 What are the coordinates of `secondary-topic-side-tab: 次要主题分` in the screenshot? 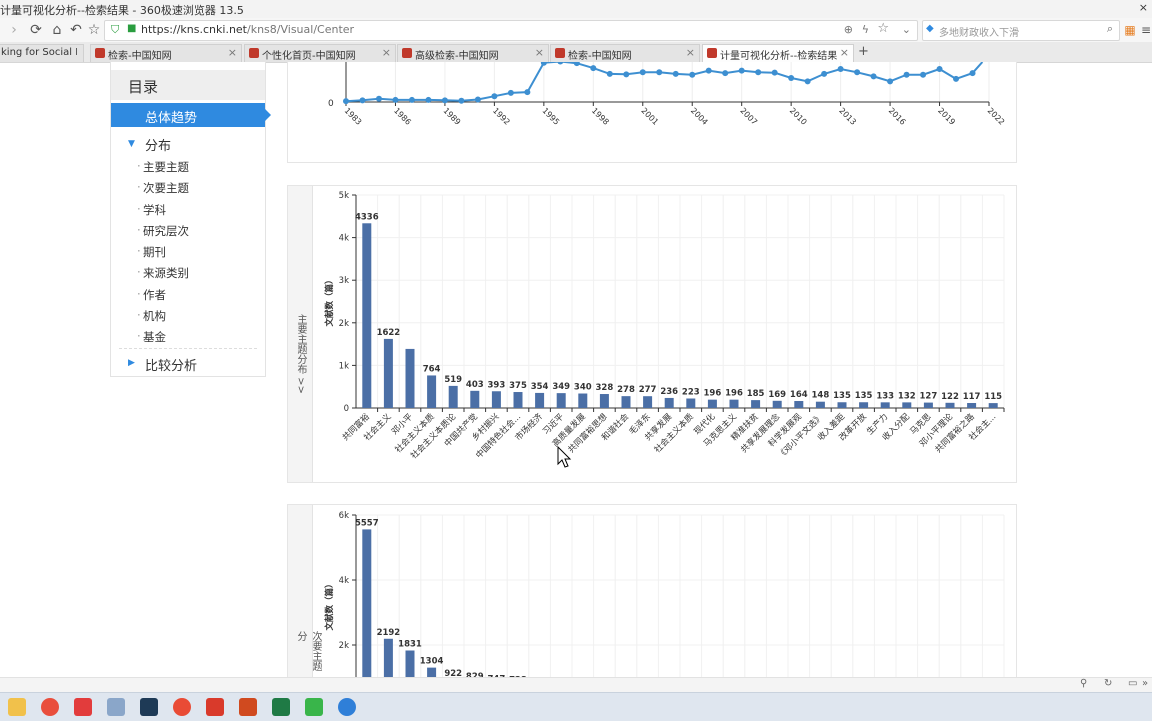 It's located at (304, 591).